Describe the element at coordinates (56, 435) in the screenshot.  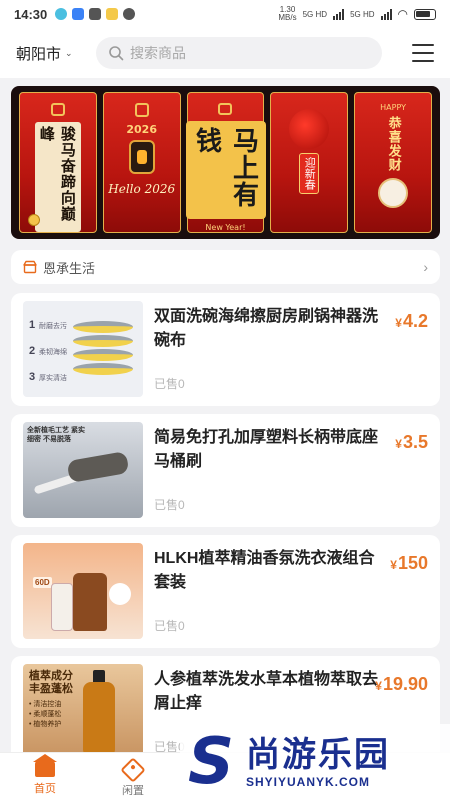
I see `thumb-caption: 全新植毛工艺 紧实细密 不易脱落` at that location.